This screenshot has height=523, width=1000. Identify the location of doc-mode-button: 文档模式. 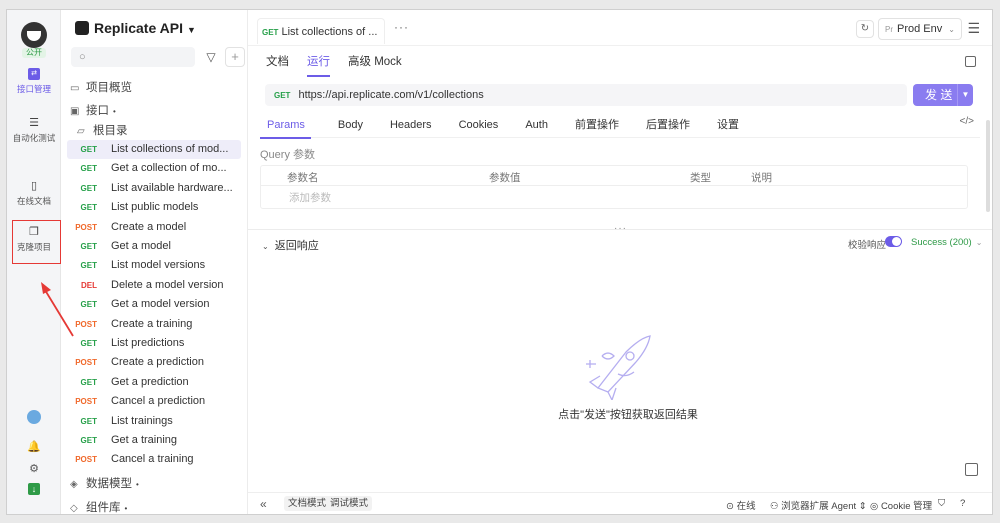
(307, 503).